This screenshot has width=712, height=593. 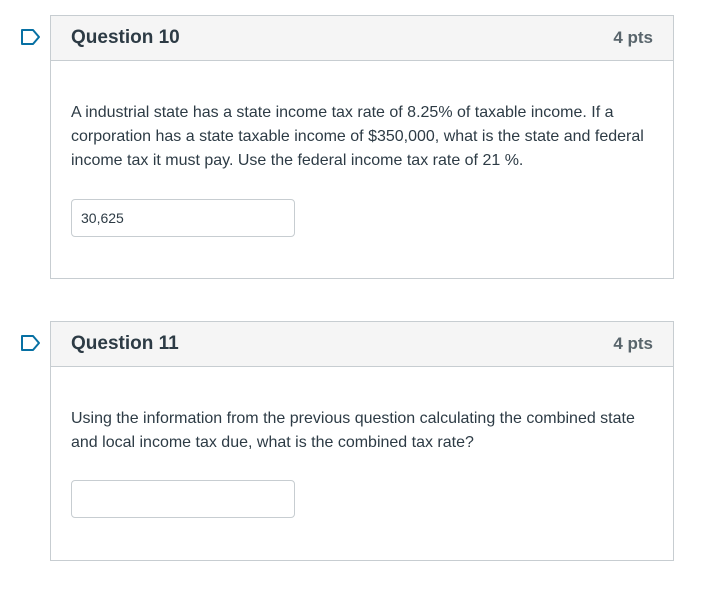 What do you see at coordinates (125, 37) in the screenshot?
I see `question-title: Question 10` at bounding box center [125, 37].